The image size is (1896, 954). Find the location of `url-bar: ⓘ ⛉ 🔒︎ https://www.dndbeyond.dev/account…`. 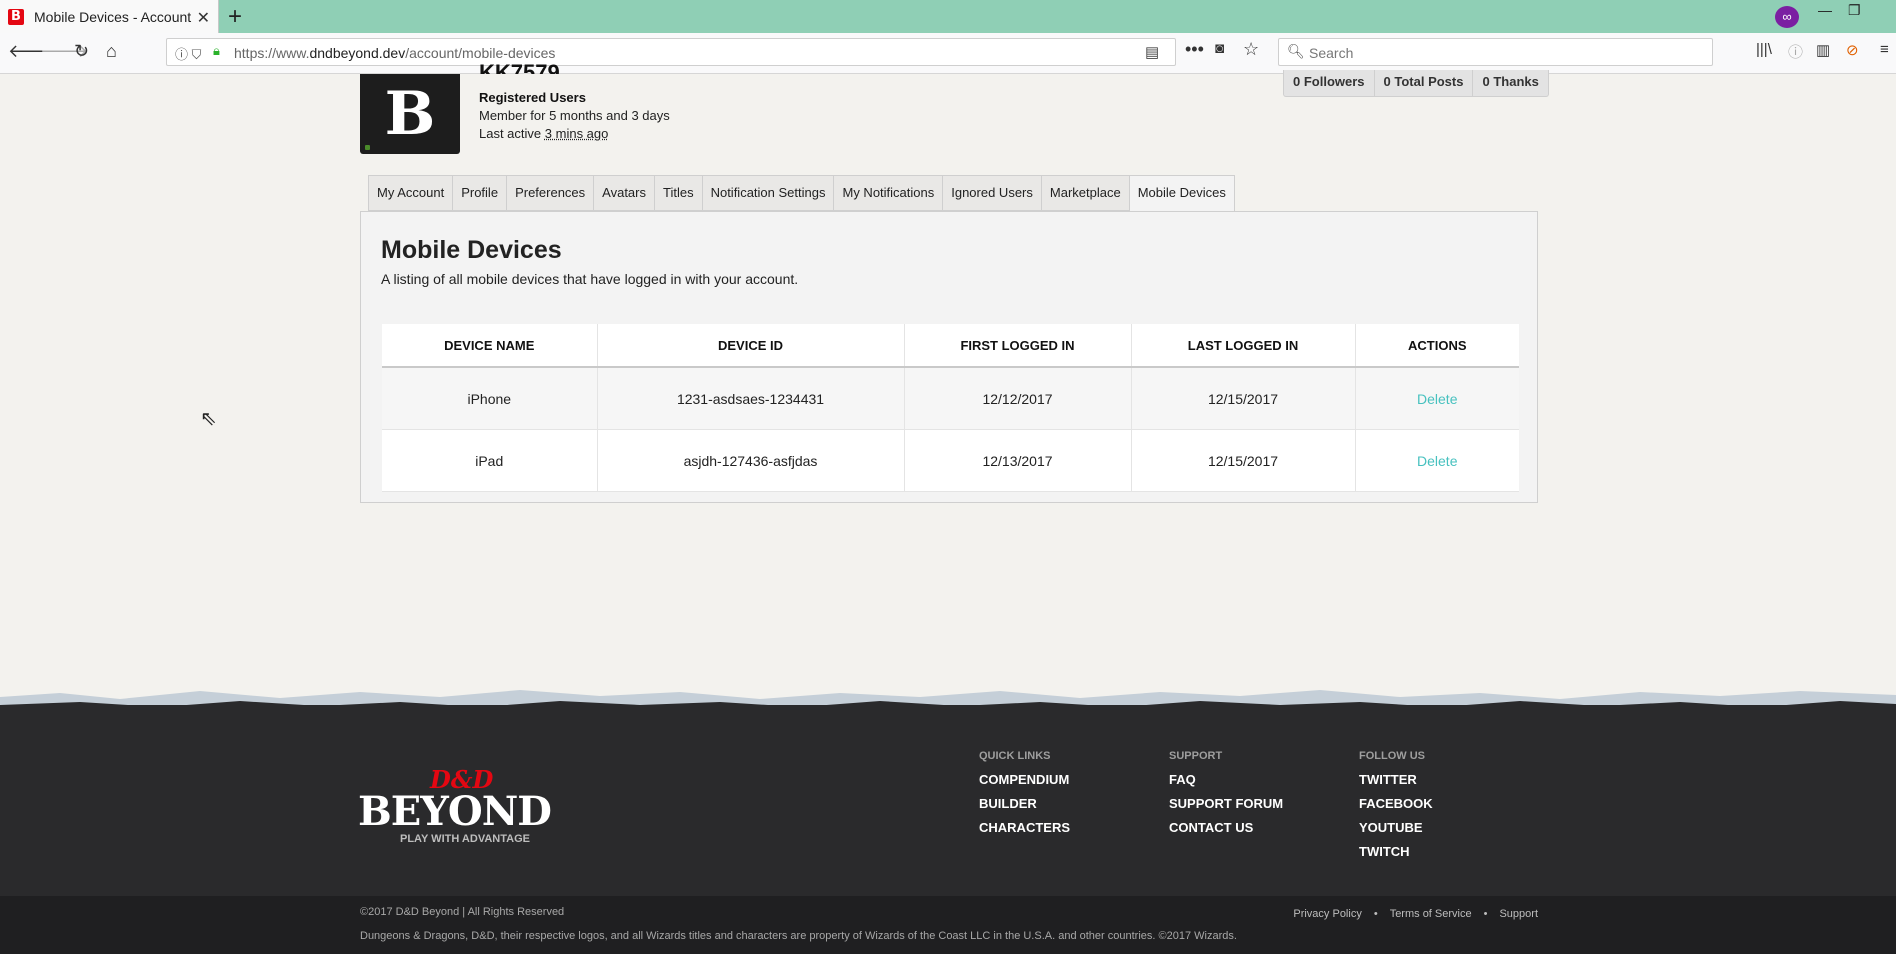

url-bar: ⓘ ⛉ 🔒︎ https://www.dndbeyond.dev/account… is located at coordinates (671, 52).